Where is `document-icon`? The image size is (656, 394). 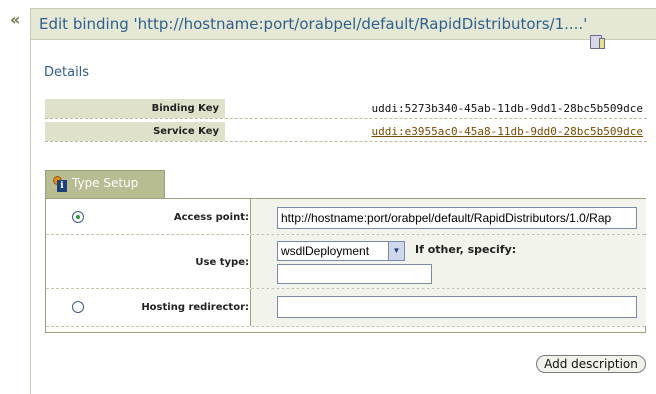
document-icon is located at coordinates (597, 42).